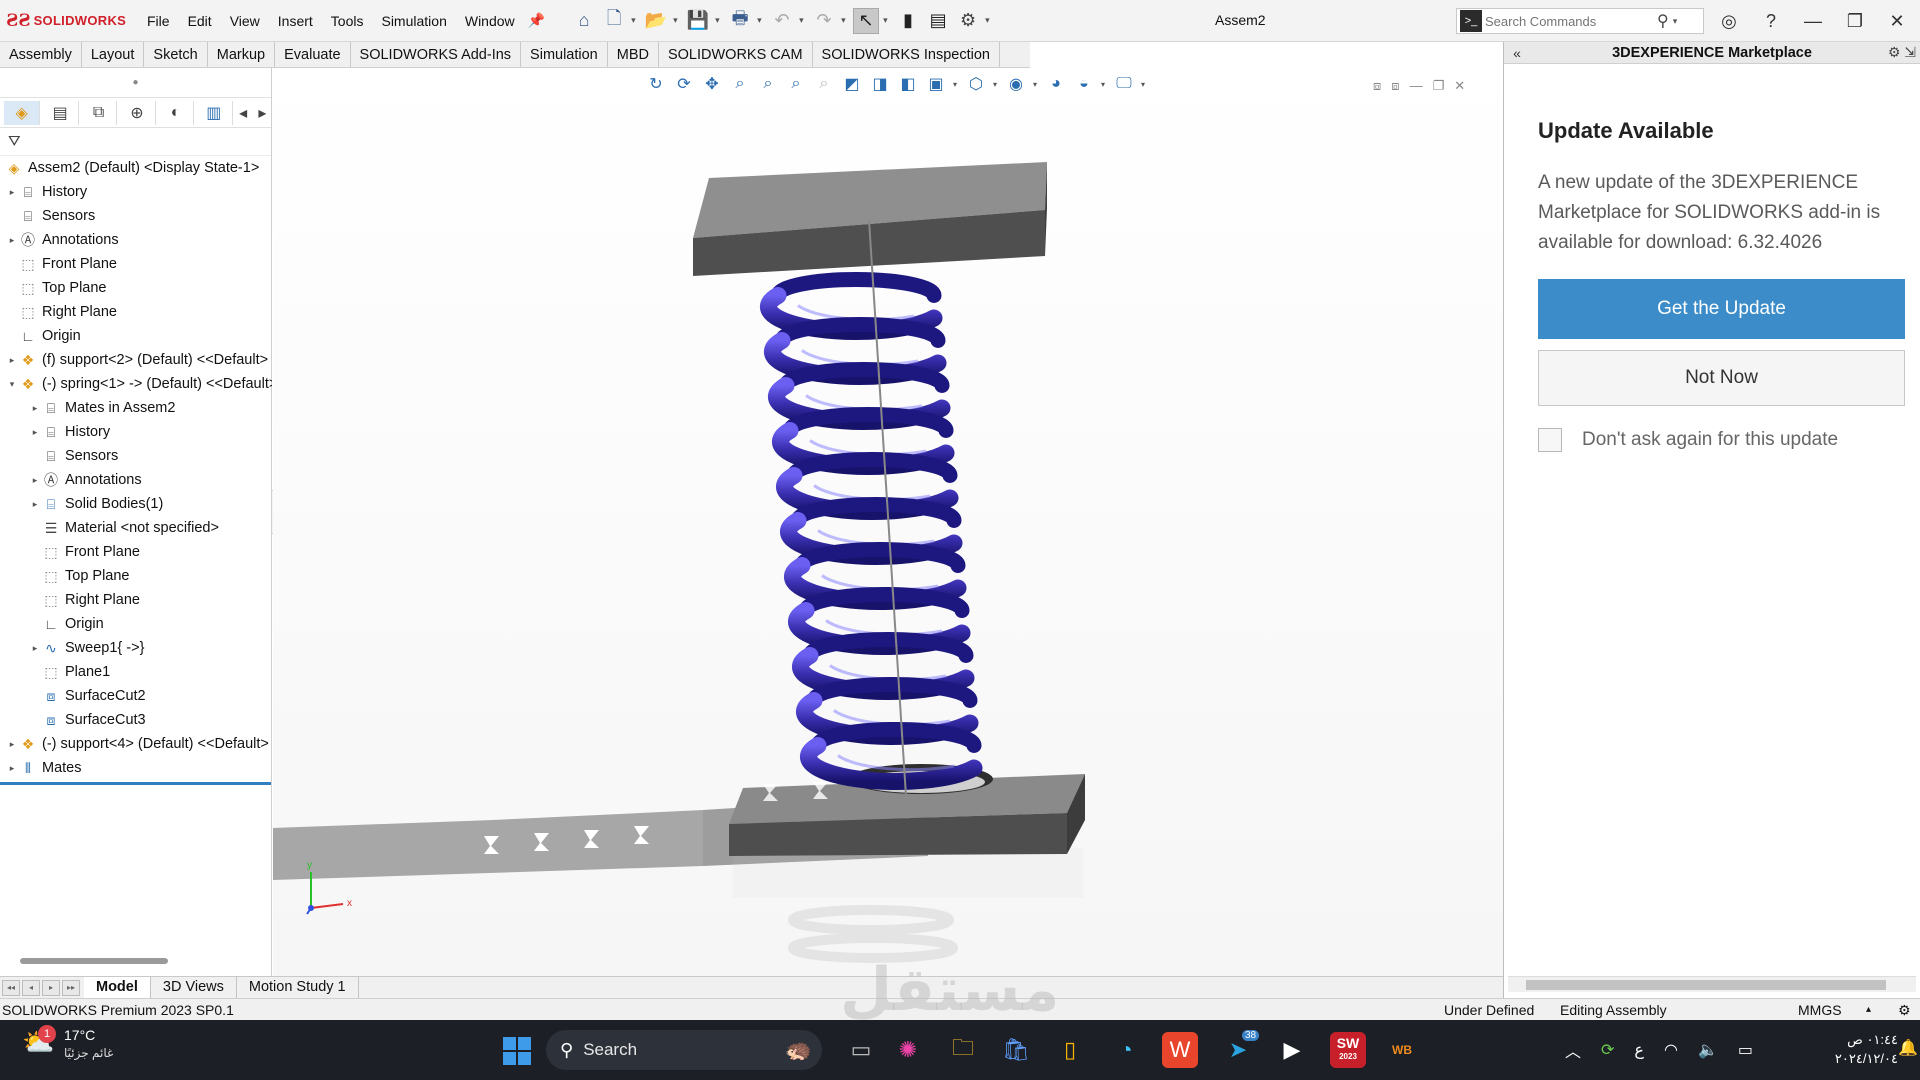 Image resolution: width=1920 pixels, height=1080 pixels. I want to click on tree-item-surfacecut3: ⧈ SurfaceCut3, so click(93, 720).